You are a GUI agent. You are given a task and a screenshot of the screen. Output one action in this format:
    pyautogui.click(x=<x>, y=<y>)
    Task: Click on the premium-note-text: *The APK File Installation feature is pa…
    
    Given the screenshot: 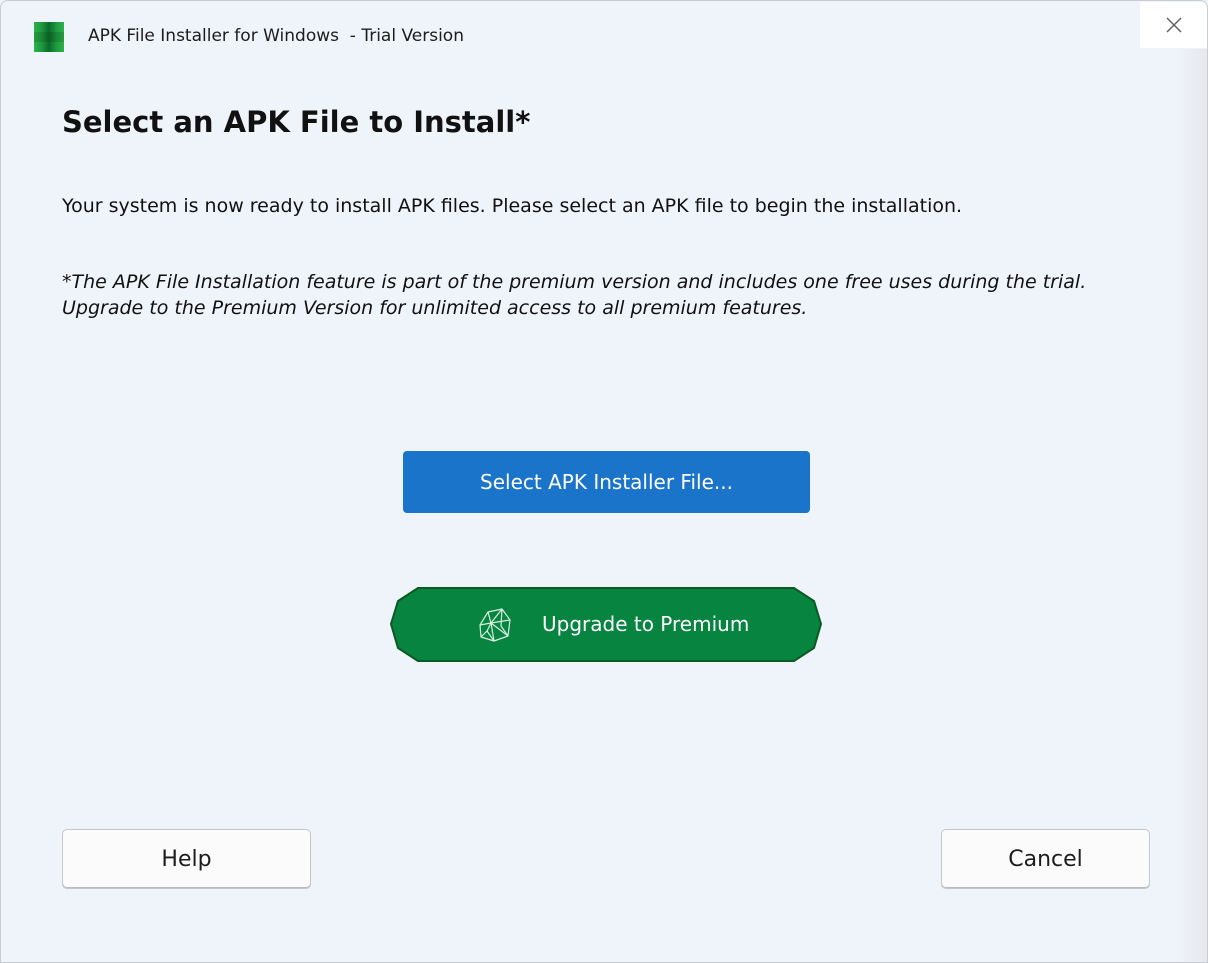 What is the action you would take?
    pyautogui.click(x=574, y=295)
    